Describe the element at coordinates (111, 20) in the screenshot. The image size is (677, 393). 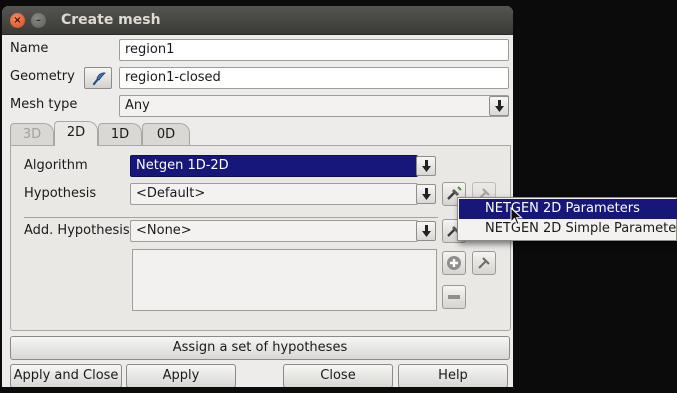
I see `window-title: Create mesh` at that location.